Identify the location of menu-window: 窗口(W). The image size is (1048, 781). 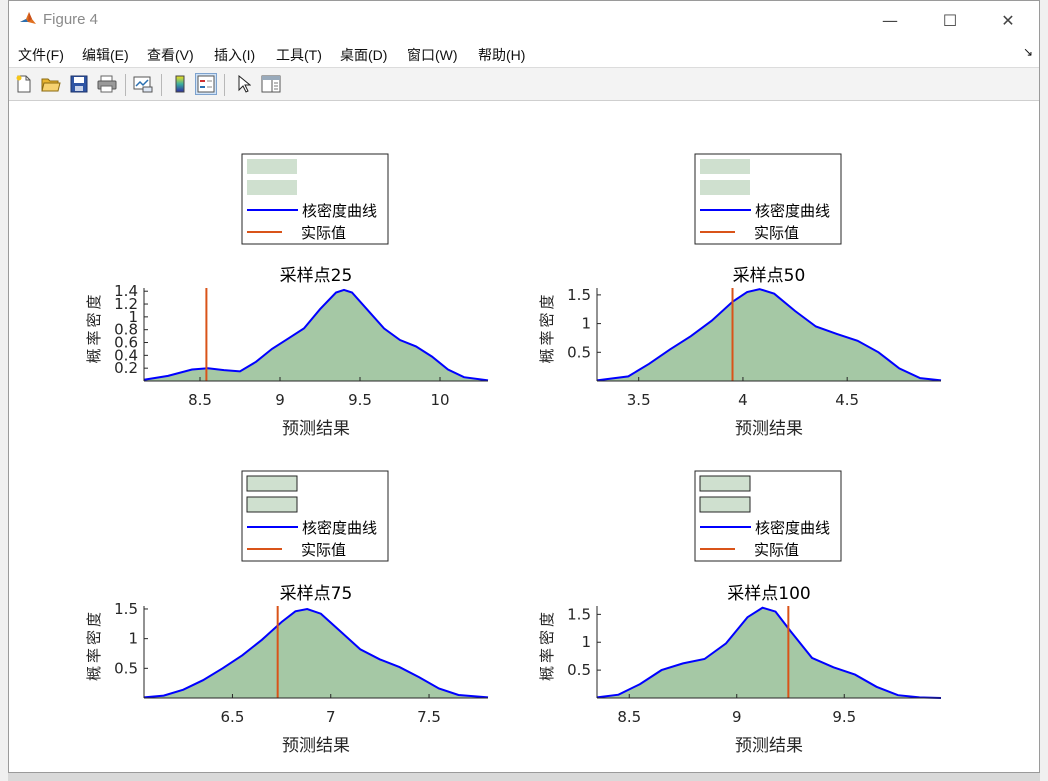
(432, 55).